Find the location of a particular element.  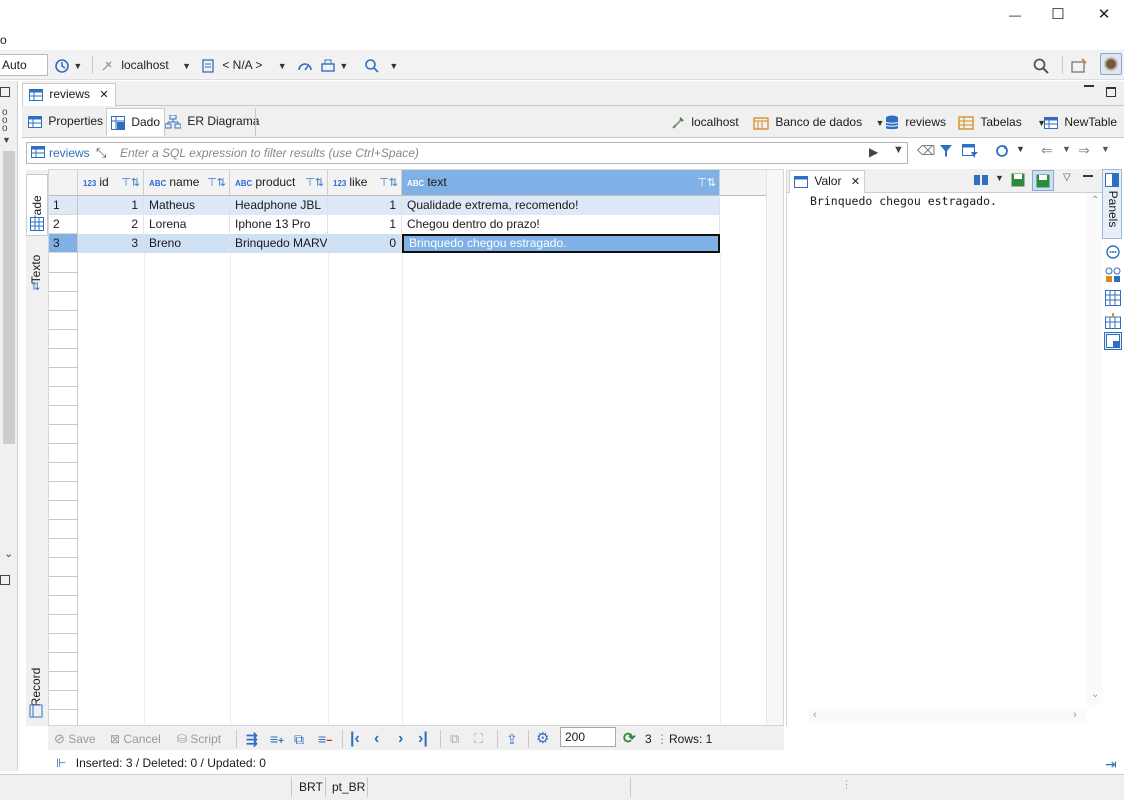

last-page-button: ›| is located at coordinates (423, 739).